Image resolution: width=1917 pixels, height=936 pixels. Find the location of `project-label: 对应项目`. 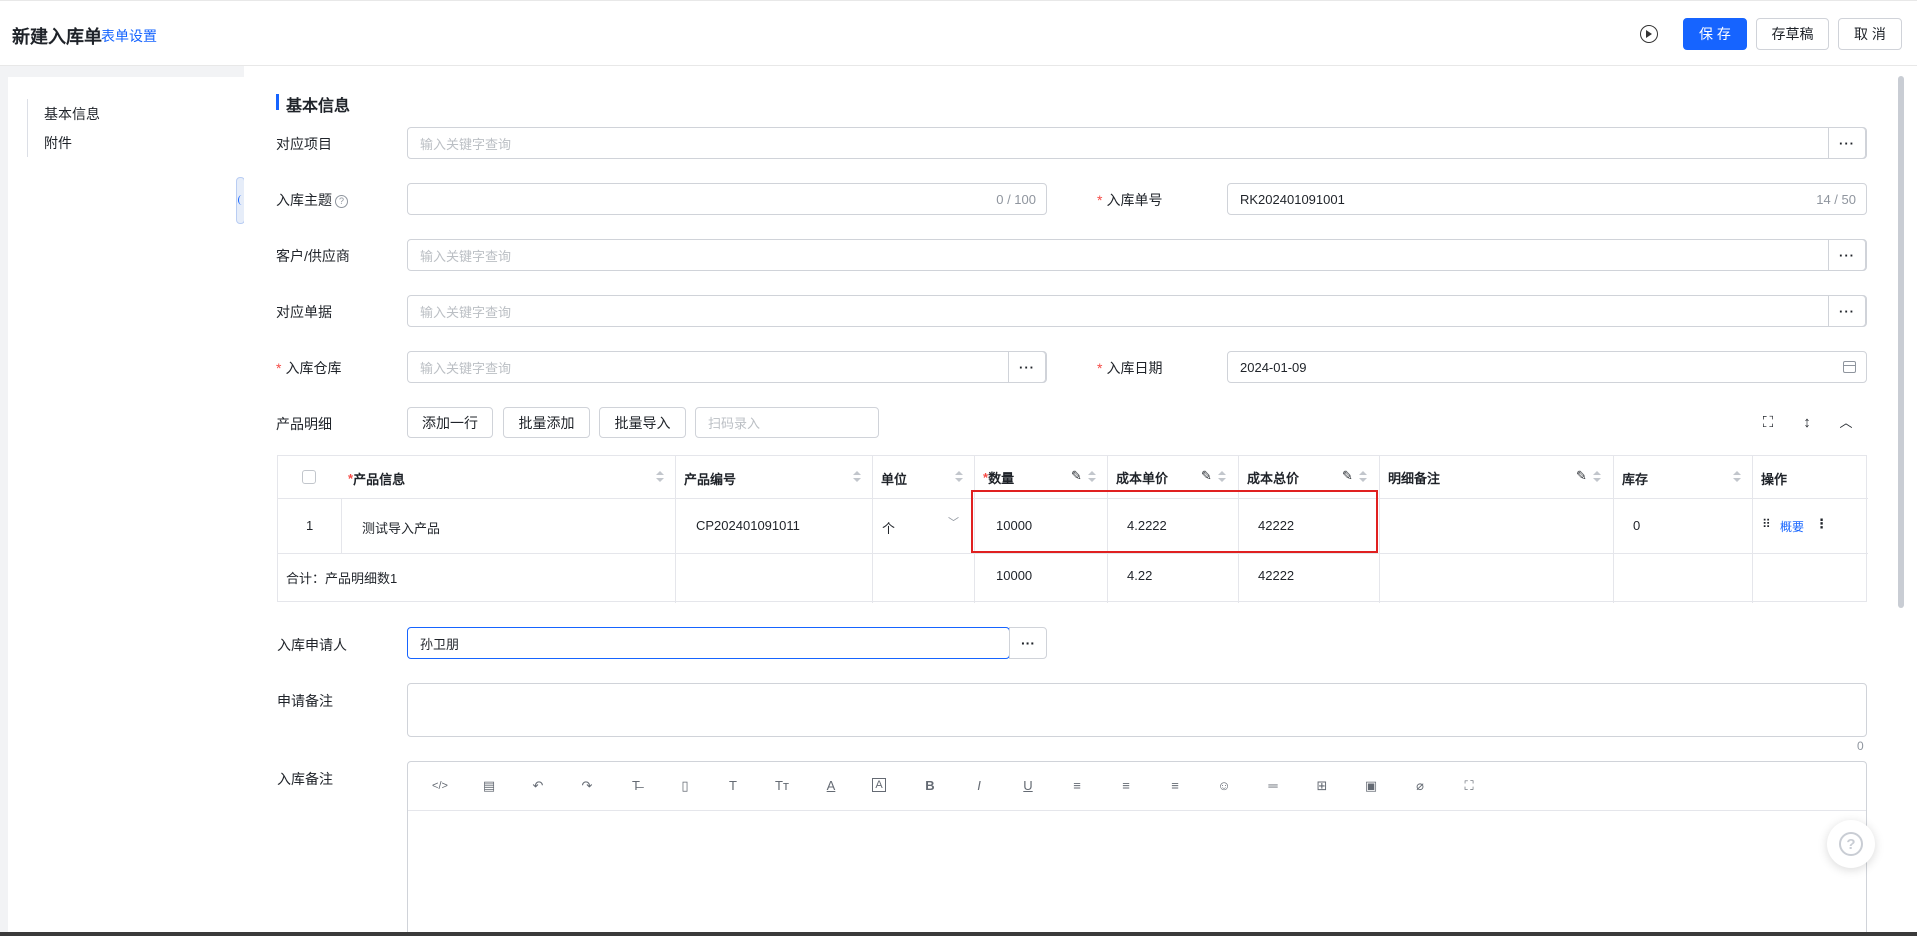

project-label: 对应项目 is located at coordinates (304, 144).